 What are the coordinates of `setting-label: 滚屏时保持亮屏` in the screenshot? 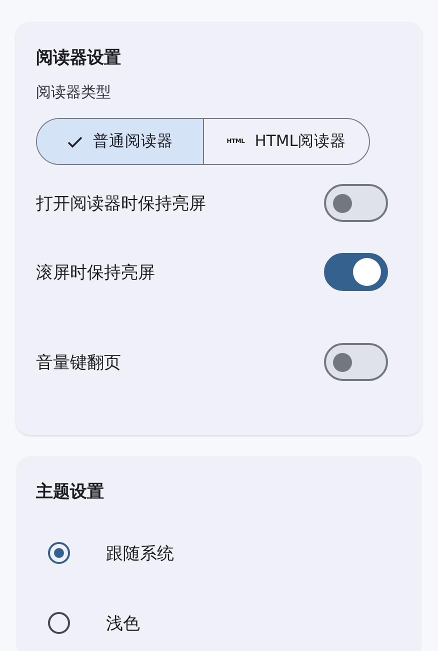 It's located at (95, 273).